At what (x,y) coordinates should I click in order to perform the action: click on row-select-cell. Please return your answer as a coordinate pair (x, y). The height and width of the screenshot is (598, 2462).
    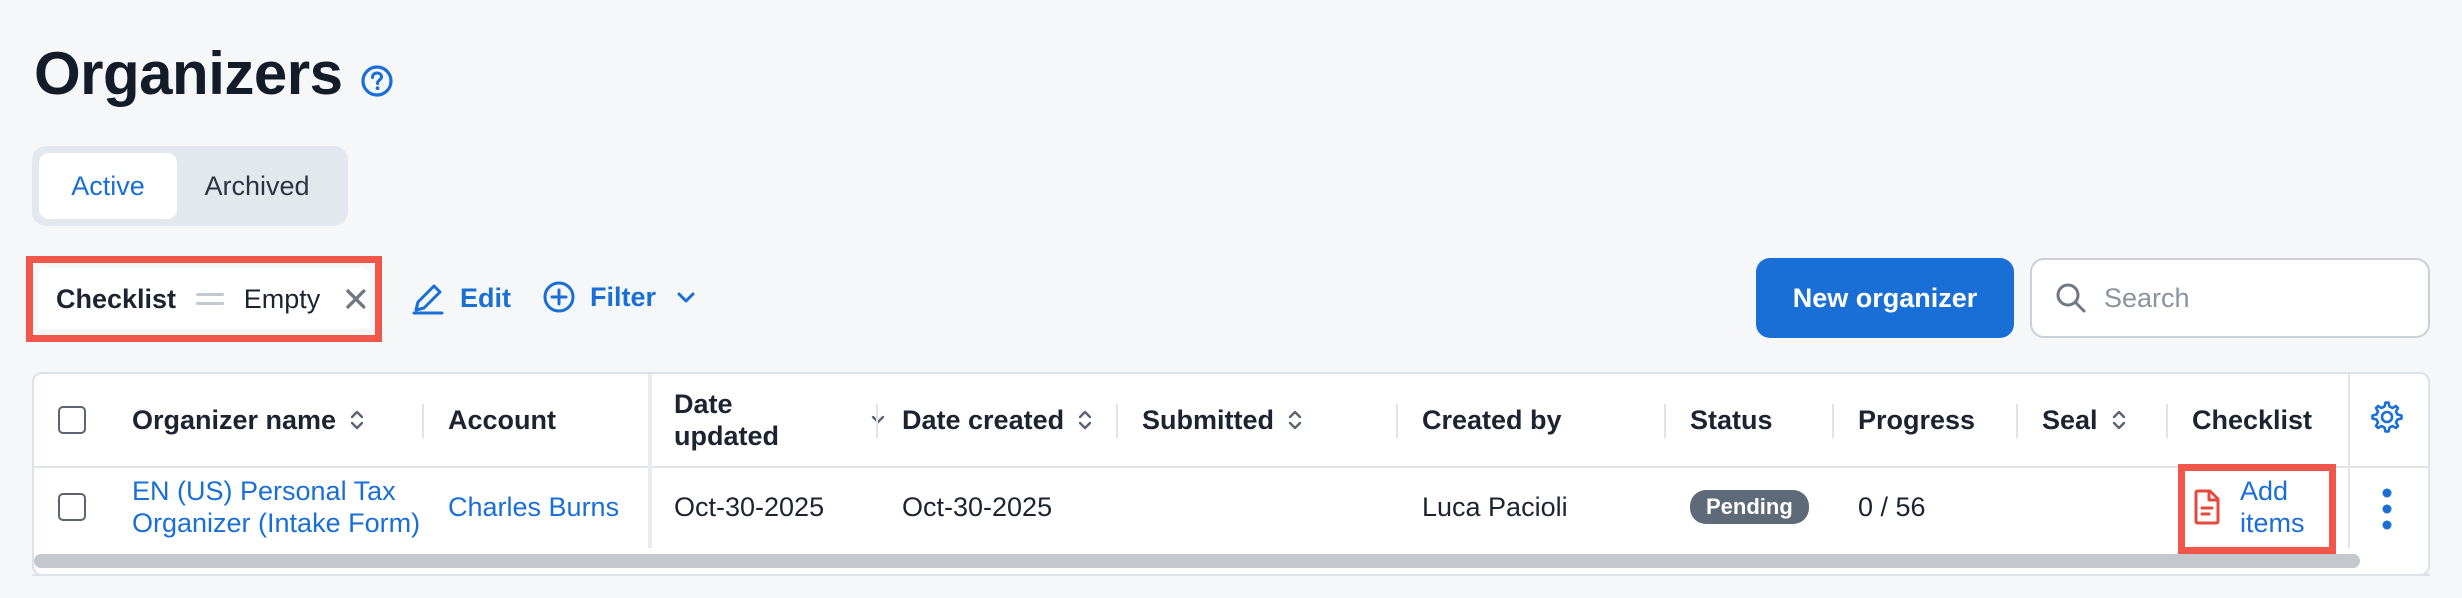
    Looking at the image, I should click on (72, 507).